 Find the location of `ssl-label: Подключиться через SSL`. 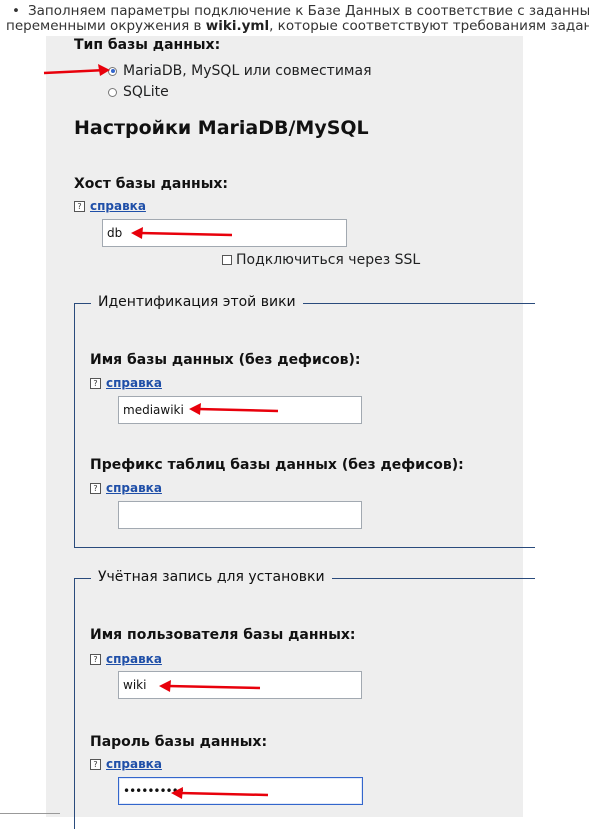

ssl-label: Подключиться через SSL is located at coordinates (328, 260).